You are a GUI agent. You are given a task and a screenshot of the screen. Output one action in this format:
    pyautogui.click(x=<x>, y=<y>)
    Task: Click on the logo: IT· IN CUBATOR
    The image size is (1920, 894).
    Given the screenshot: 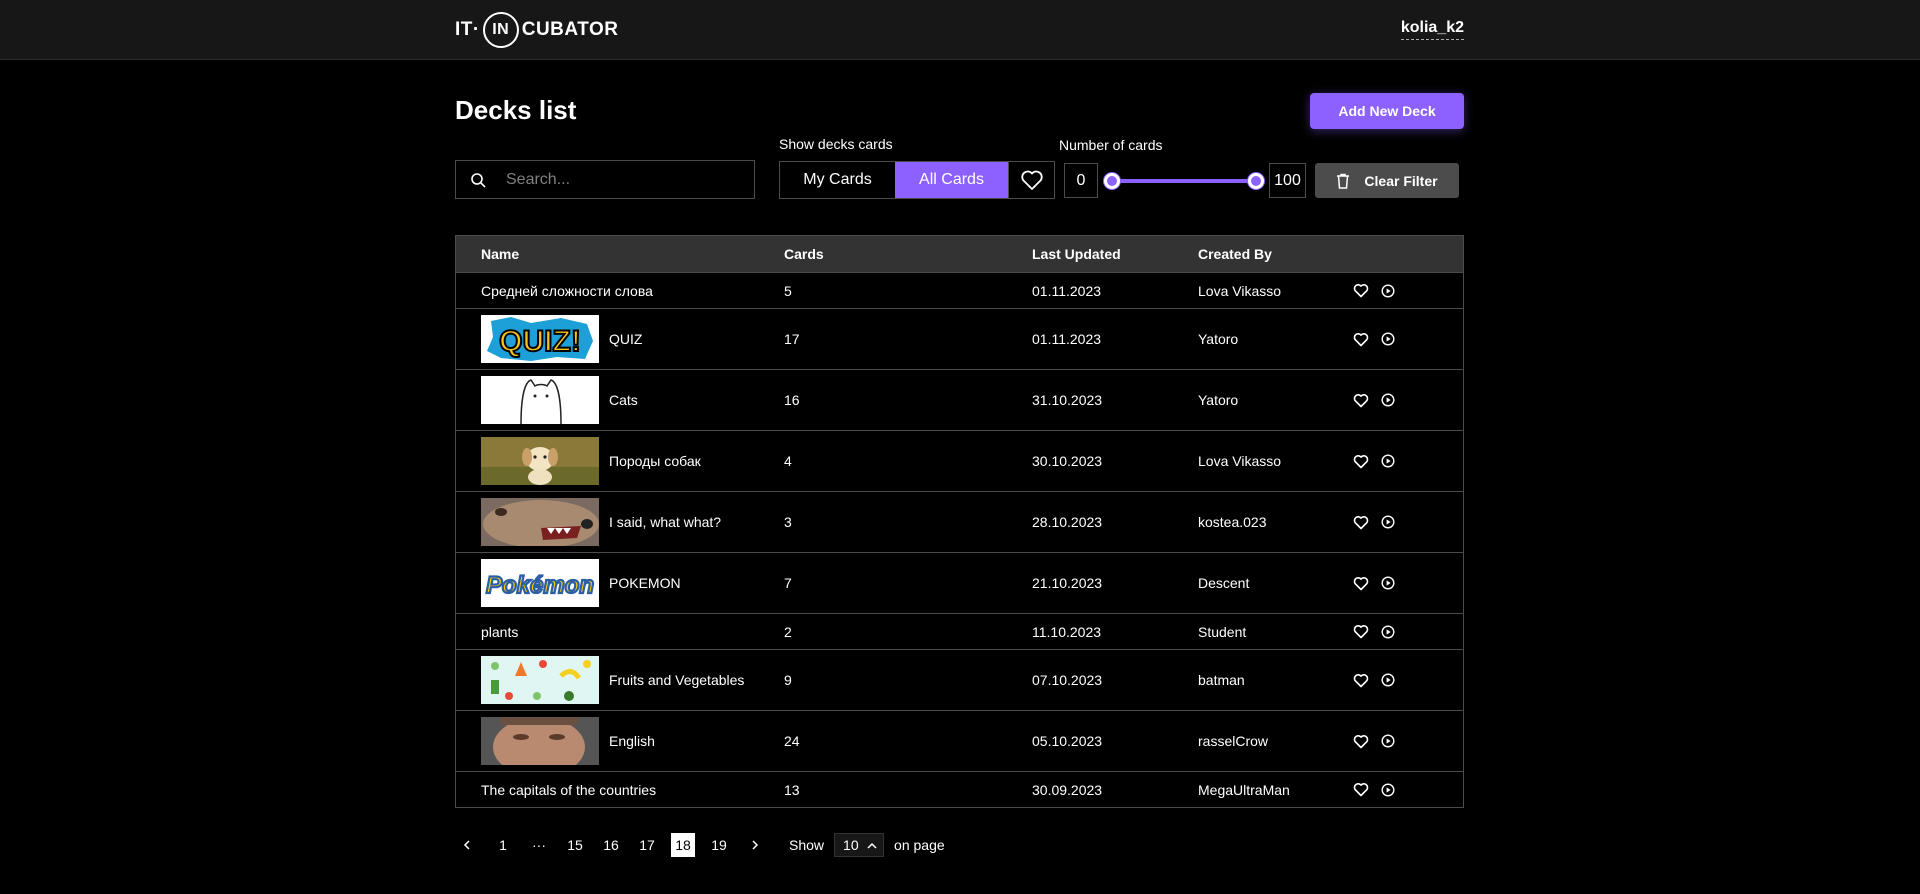 What is the action you would take?
    pyautogui.click(x=536, y=30)
    